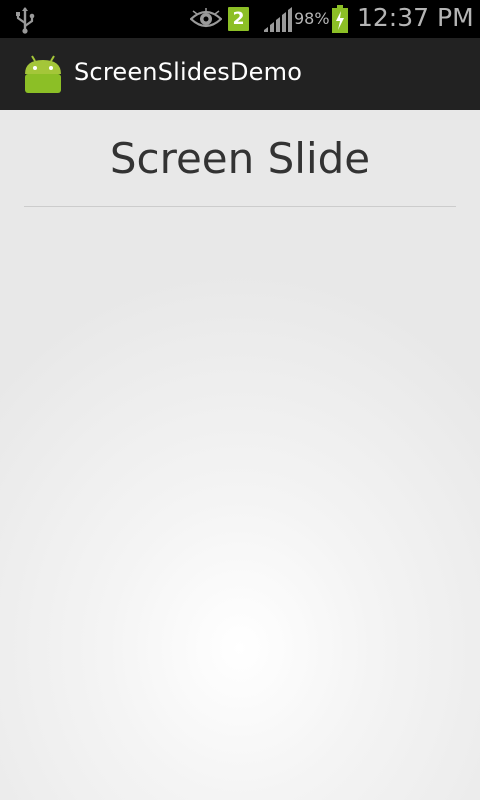  I want to click on title-divider, so click(240, 206).